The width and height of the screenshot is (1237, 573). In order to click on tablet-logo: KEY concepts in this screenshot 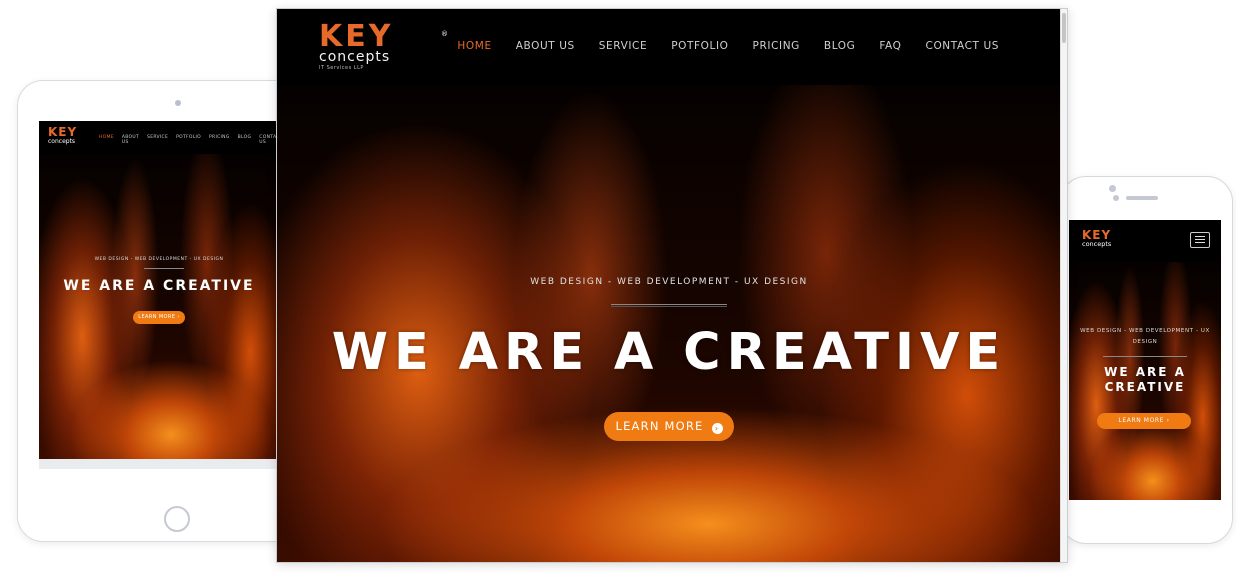, I will do `click(63, 135)`.